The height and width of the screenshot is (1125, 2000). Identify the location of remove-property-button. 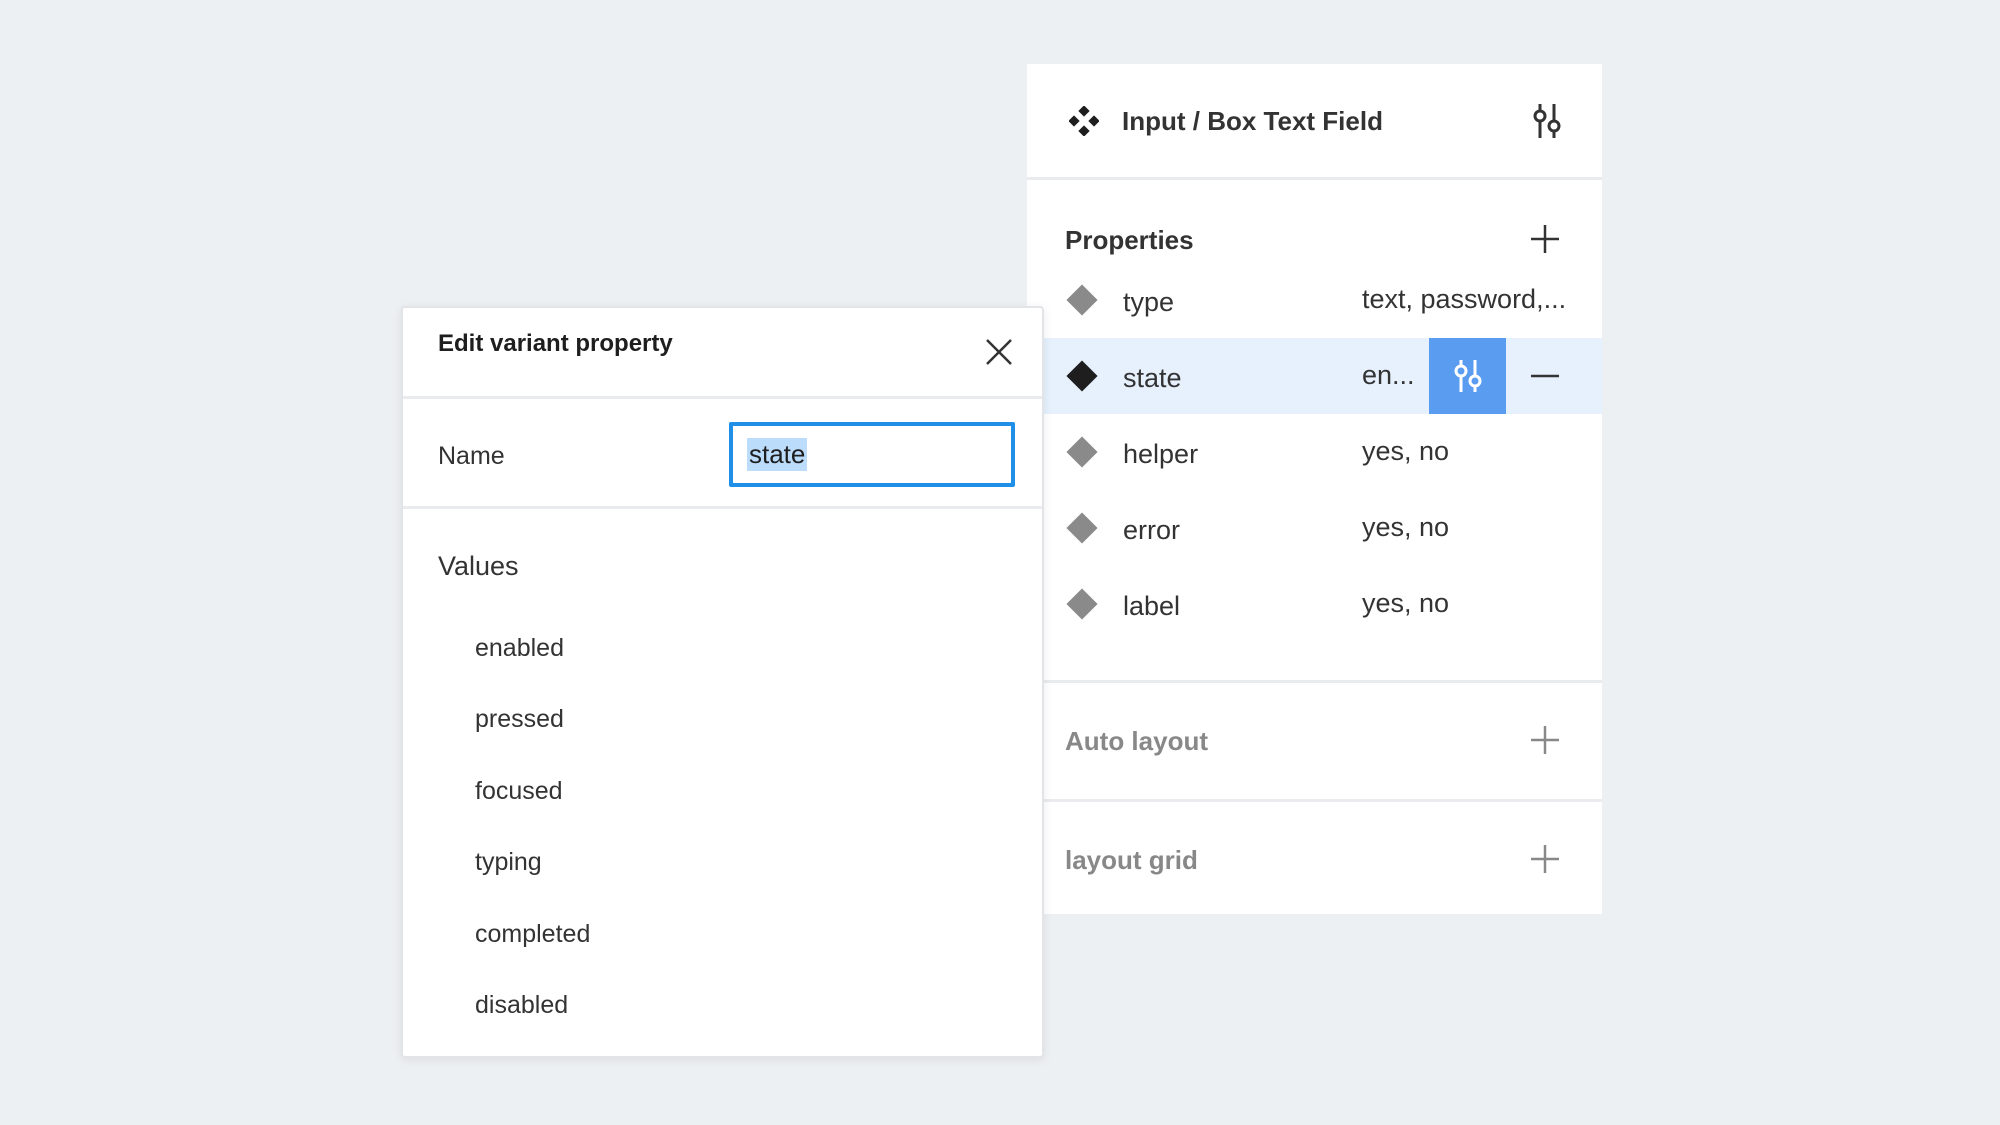
(1545, 376).